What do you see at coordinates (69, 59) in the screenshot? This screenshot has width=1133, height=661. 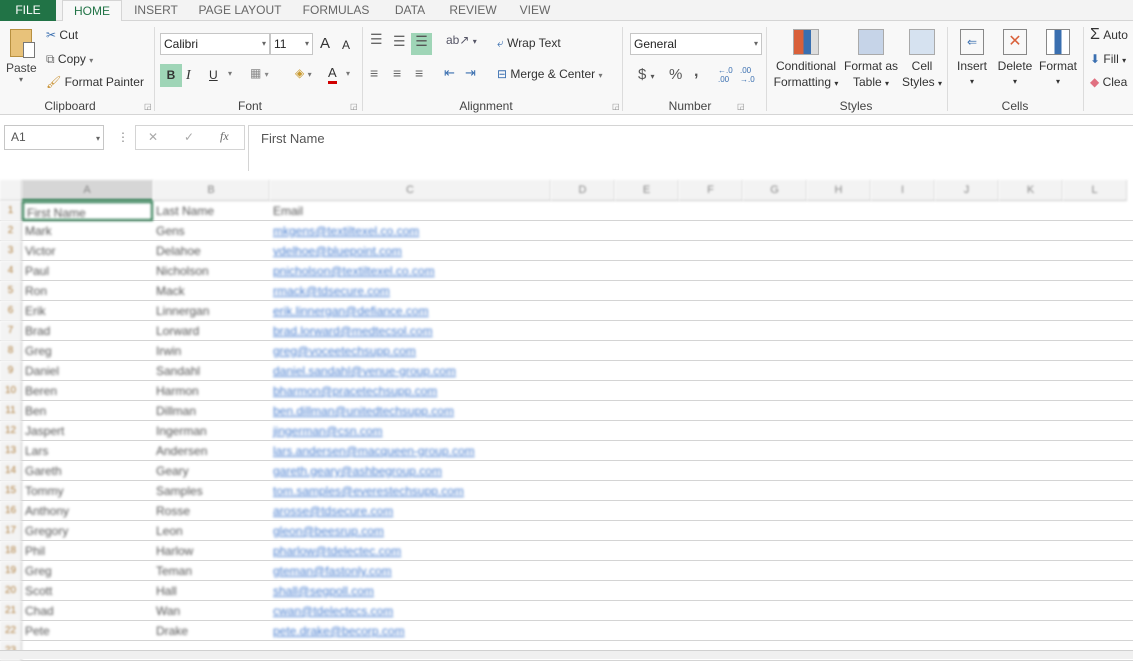 I see `copy-button: ⧉ Copy ▾` at bounding box center [69, 59].